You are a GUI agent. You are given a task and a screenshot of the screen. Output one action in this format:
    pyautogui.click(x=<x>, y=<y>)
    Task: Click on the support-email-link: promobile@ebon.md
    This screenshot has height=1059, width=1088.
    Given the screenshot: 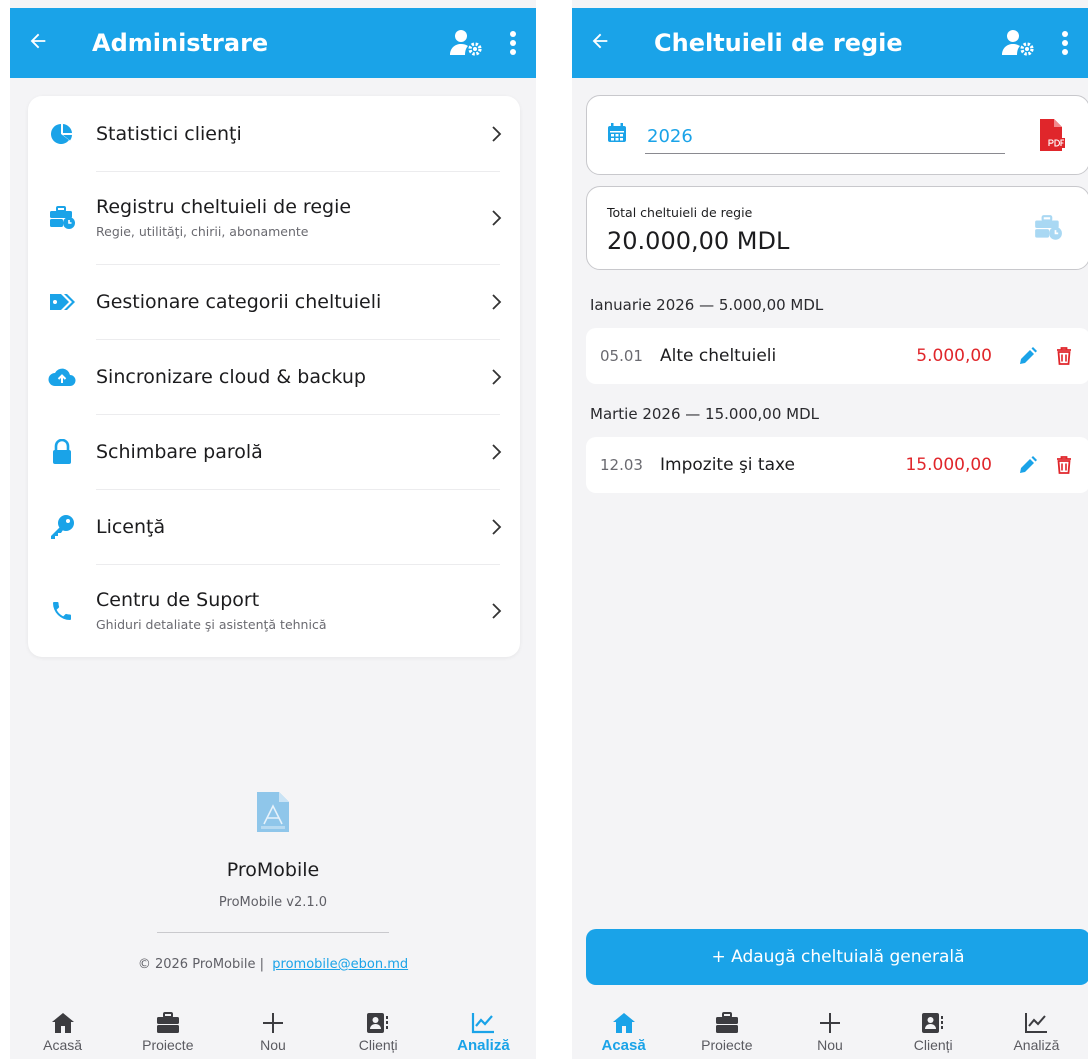 What is the action you would take?
    pyautogui.click(x=340, y=964)
    